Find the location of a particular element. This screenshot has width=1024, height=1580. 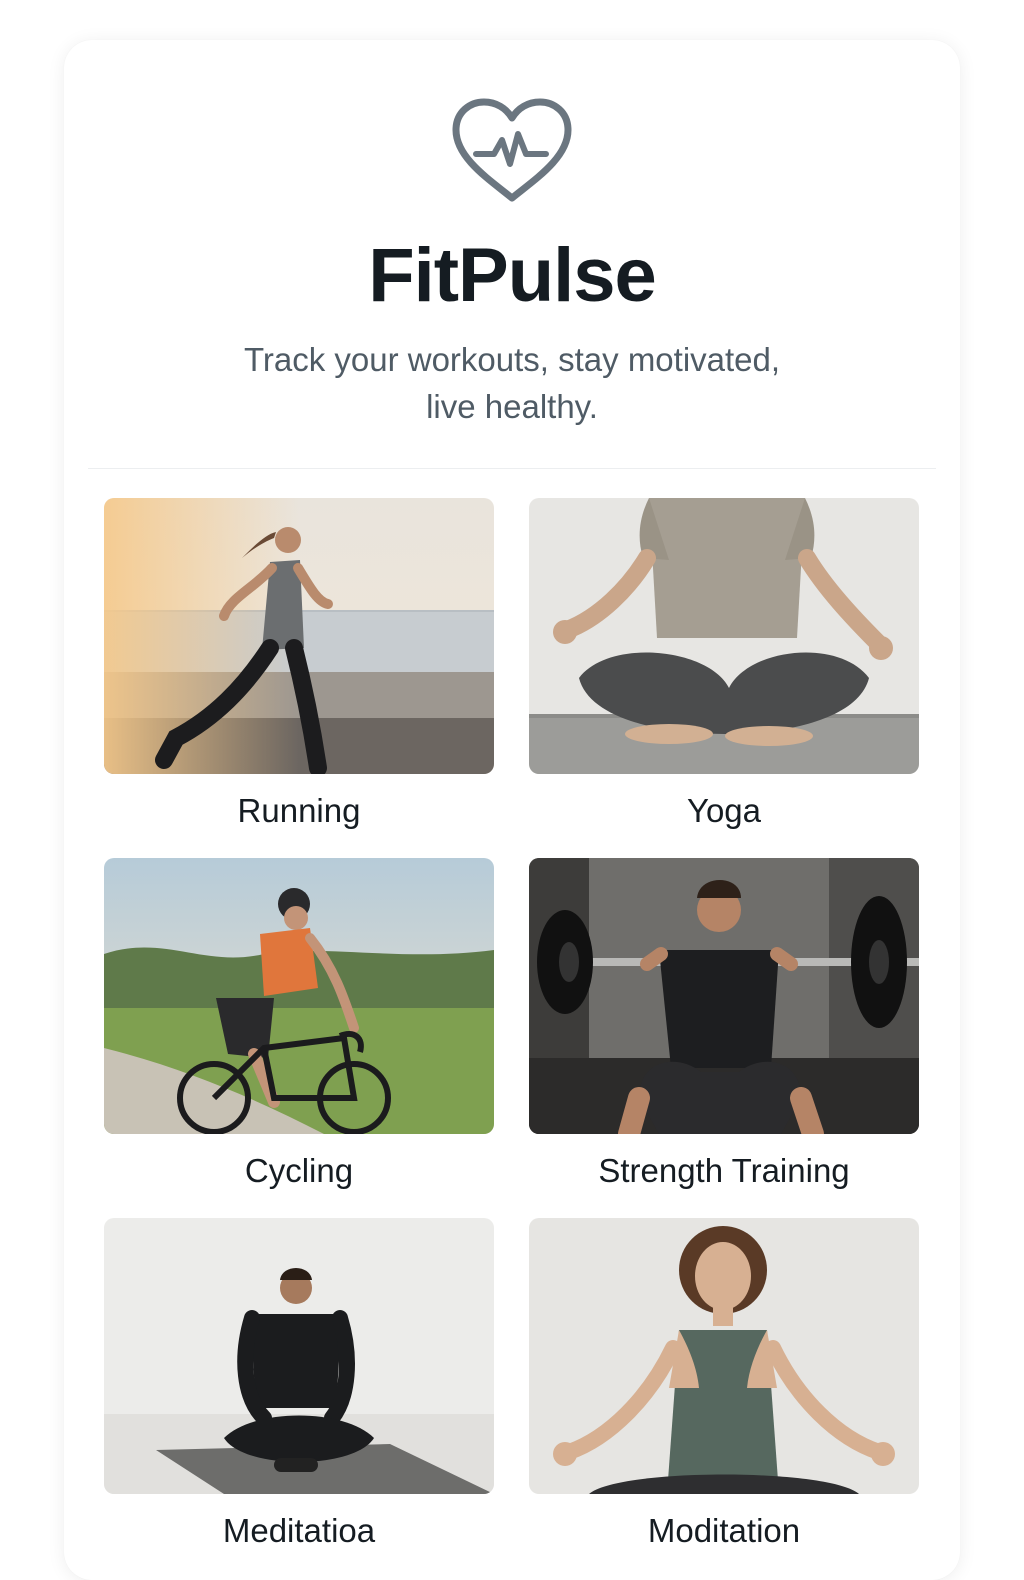

strength-training-photo is located at coordinates (724, 996).